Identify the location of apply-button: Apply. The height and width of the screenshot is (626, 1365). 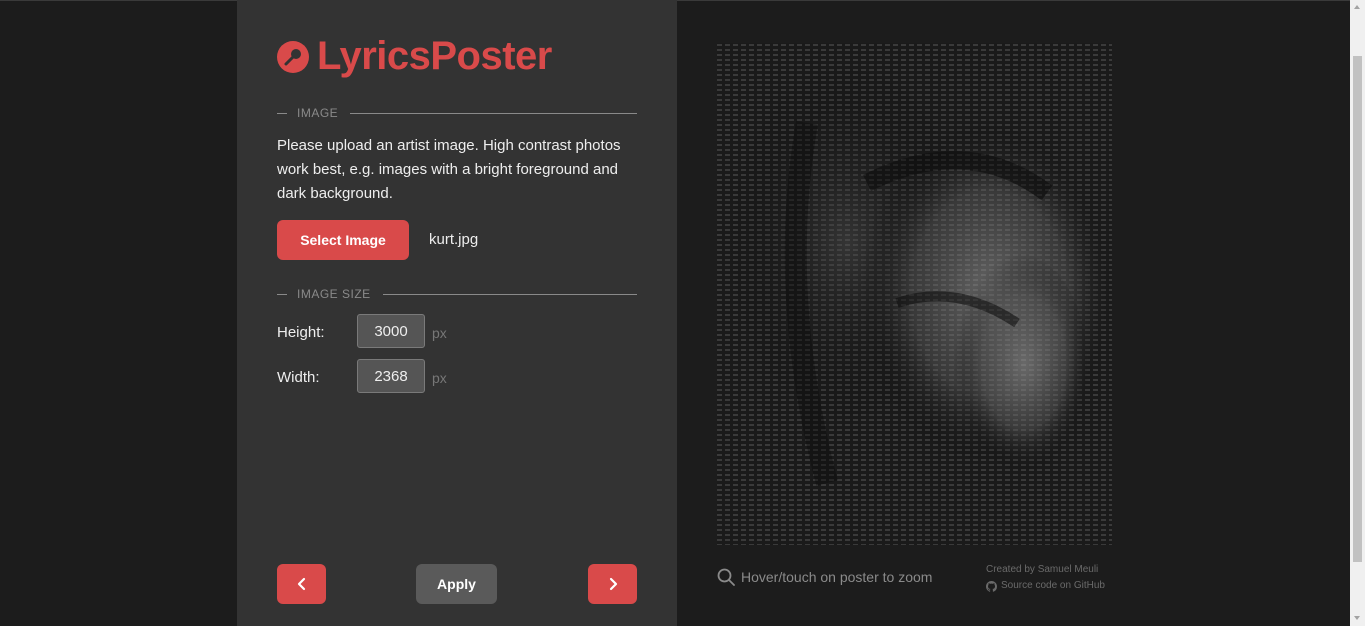
(456, 584).